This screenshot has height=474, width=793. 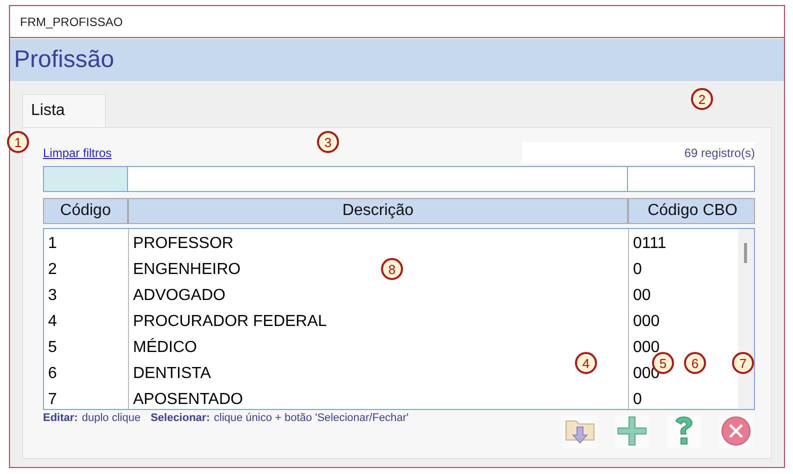 What do you see at coordinates (86, 242) in the screenshot?
I see `table-cell: 1` at bounding box center [86, 242].